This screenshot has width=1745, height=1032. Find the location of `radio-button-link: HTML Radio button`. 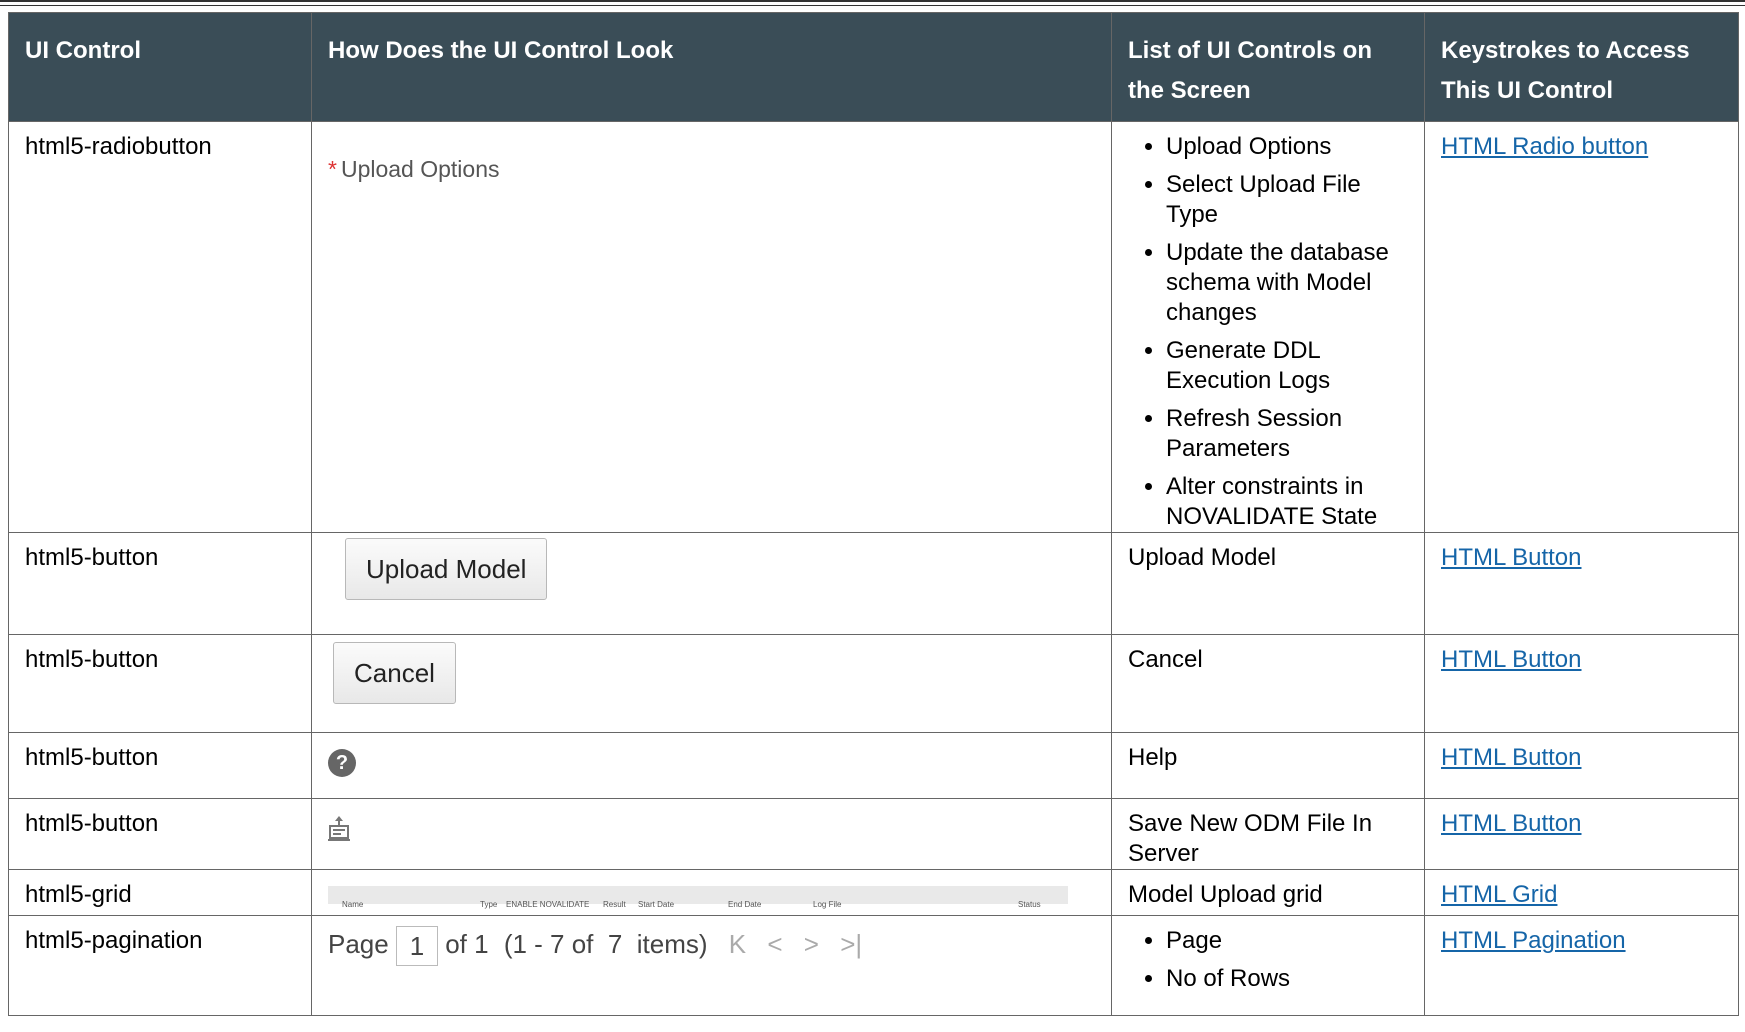

radio-button-link: HTML Radio button is located at coordinates (1544, 146).